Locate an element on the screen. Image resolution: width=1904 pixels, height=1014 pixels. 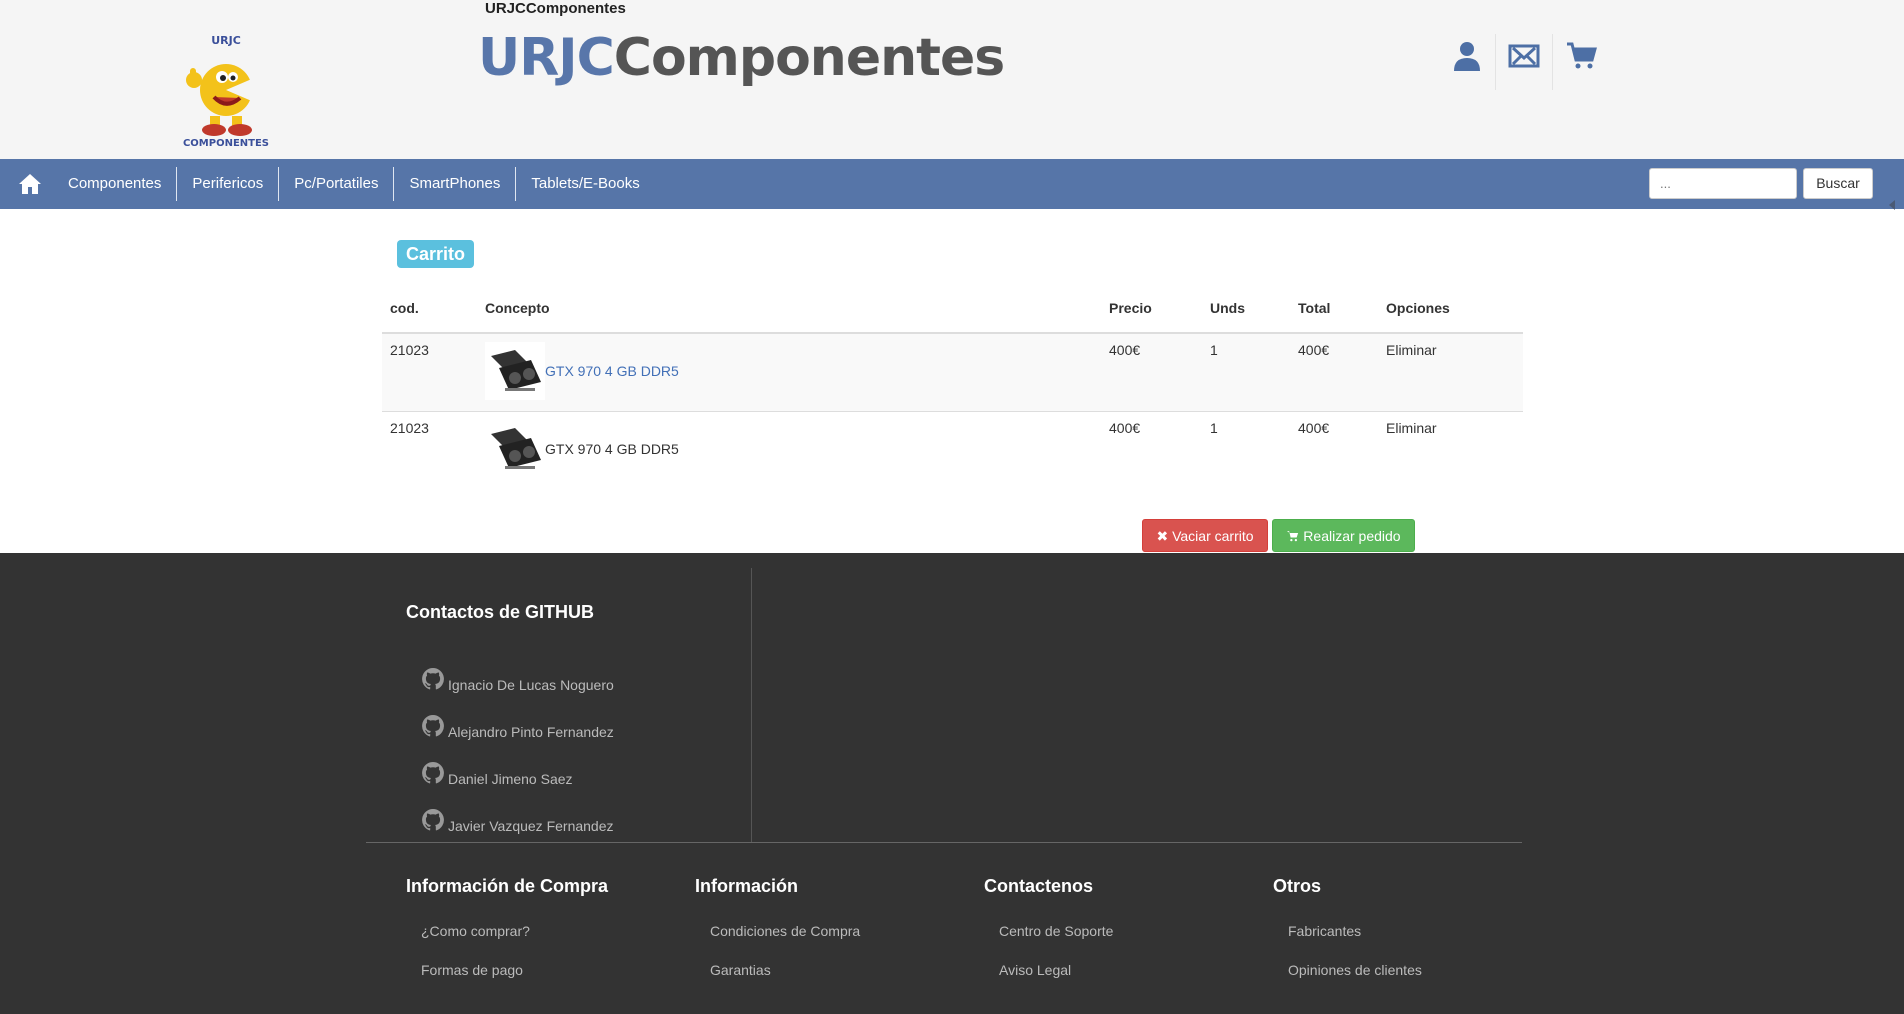
github-contact: Daniel Jimeno Saez is located at coordinates (517, 771).